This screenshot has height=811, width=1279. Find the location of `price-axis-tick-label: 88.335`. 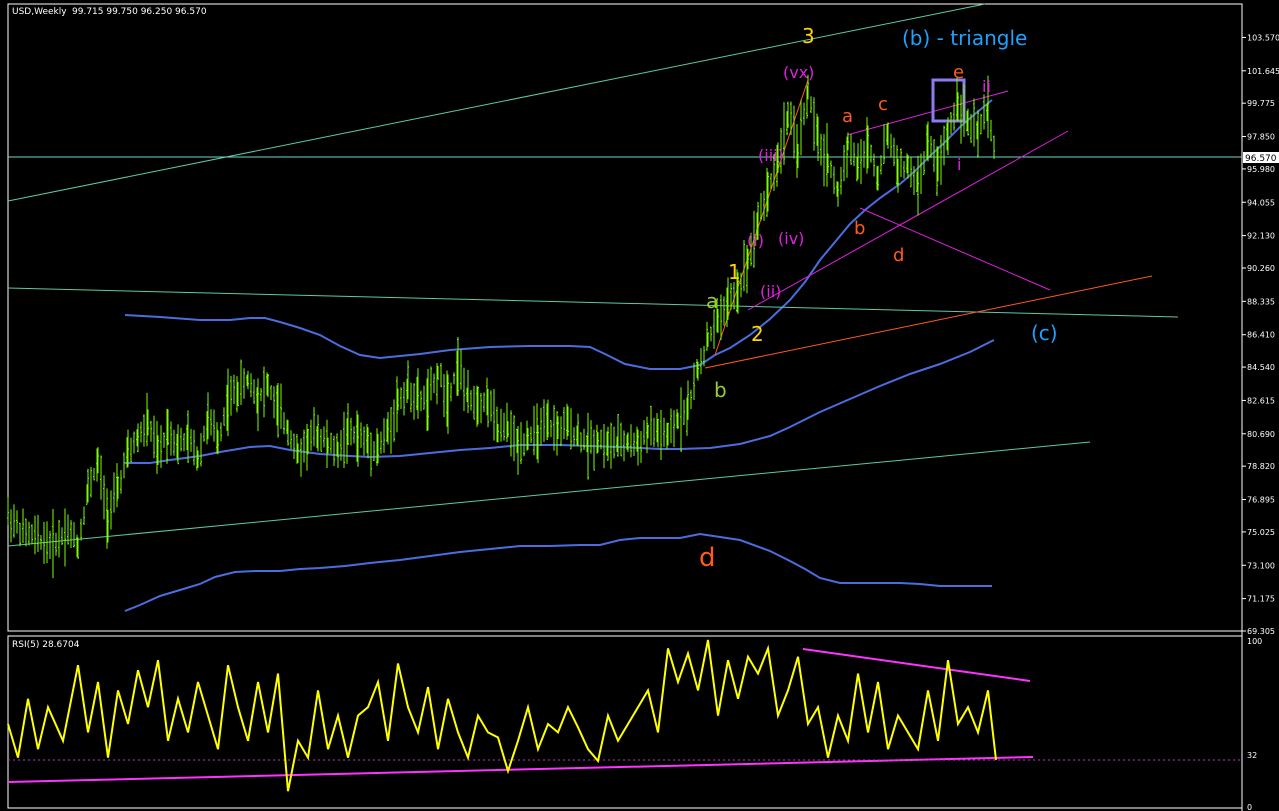

price-axis-tick-label: 88.335 is located at coordinates (1261, 301).